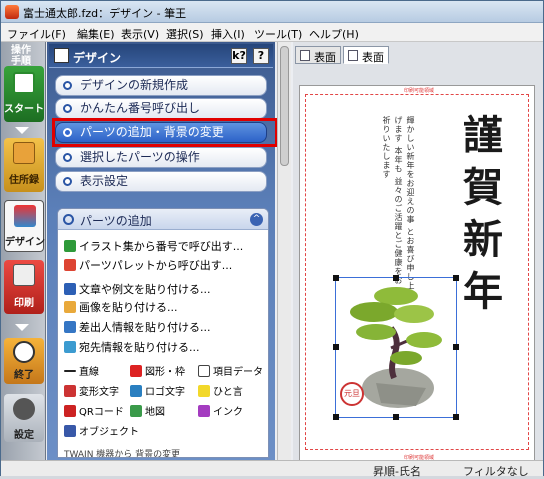 This screenshot has width=544, height=479. What do you see at coordinates (70, 391) in the screenshot?
I see `deform-text-icon` at bounding box center [70, 391].